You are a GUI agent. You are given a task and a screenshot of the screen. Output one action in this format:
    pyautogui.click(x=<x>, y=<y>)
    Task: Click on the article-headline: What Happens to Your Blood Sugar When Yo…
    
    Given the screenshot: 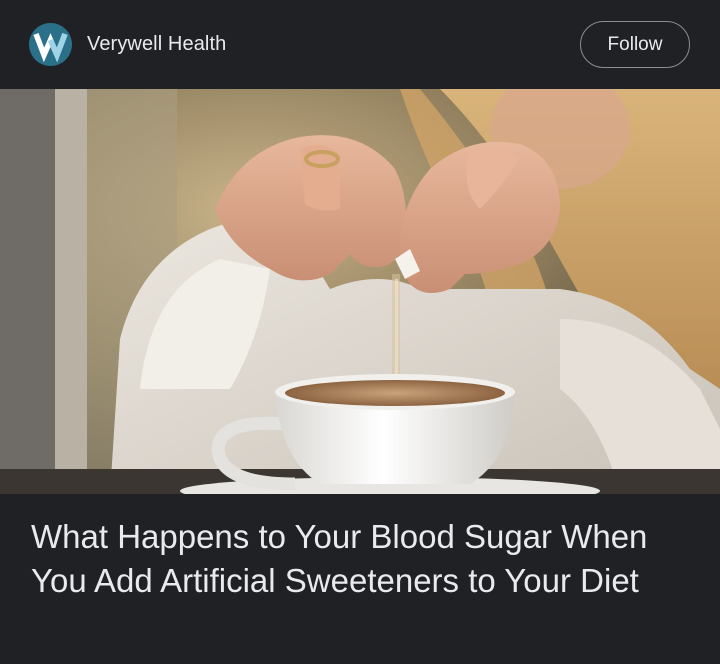 What is the action you would take?
    pyautogui.click(x=366, y=559)
    